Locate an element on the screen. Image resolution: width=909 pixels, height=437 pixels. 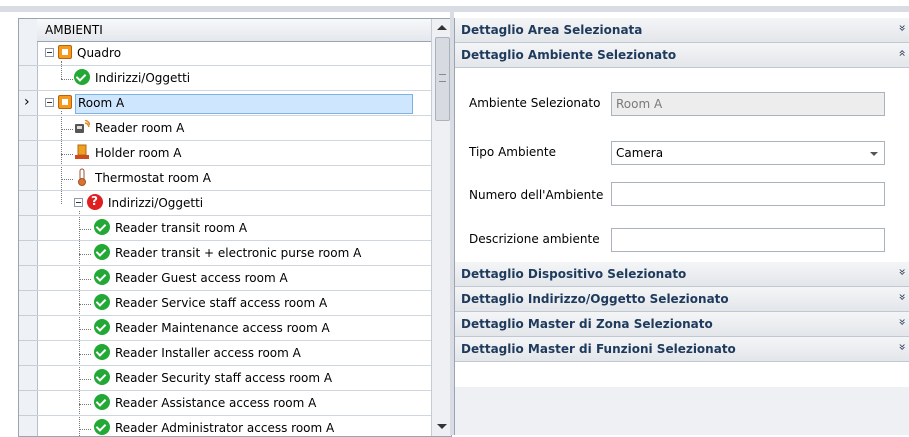
tree-row-indirizzi-quadro: Indirizzi/Oggetti is located at coordinates (234, 78).